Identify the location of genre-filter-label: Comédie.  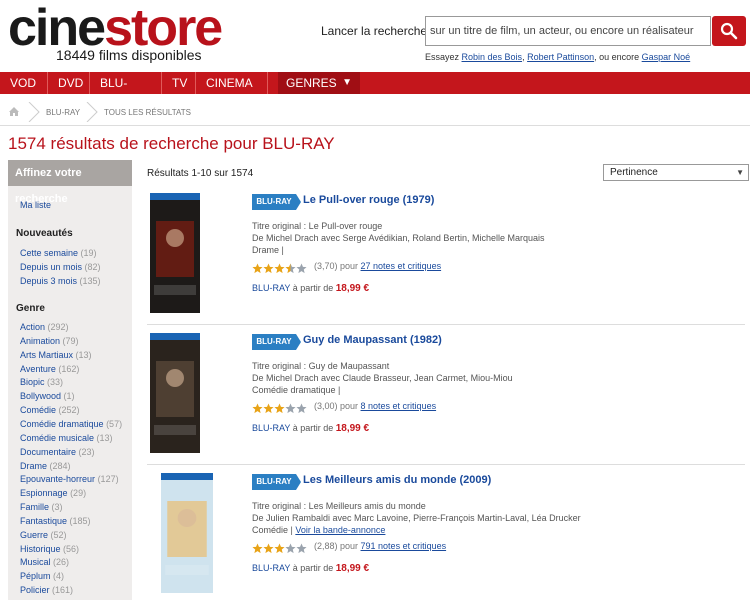
(38, 410).